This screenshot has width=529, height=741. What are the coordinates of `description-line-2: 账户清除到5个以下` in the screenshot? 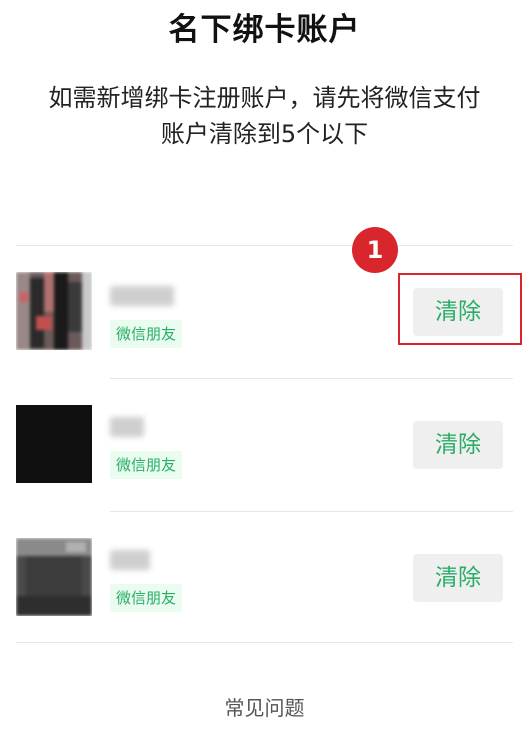 It's located at (264, 134).